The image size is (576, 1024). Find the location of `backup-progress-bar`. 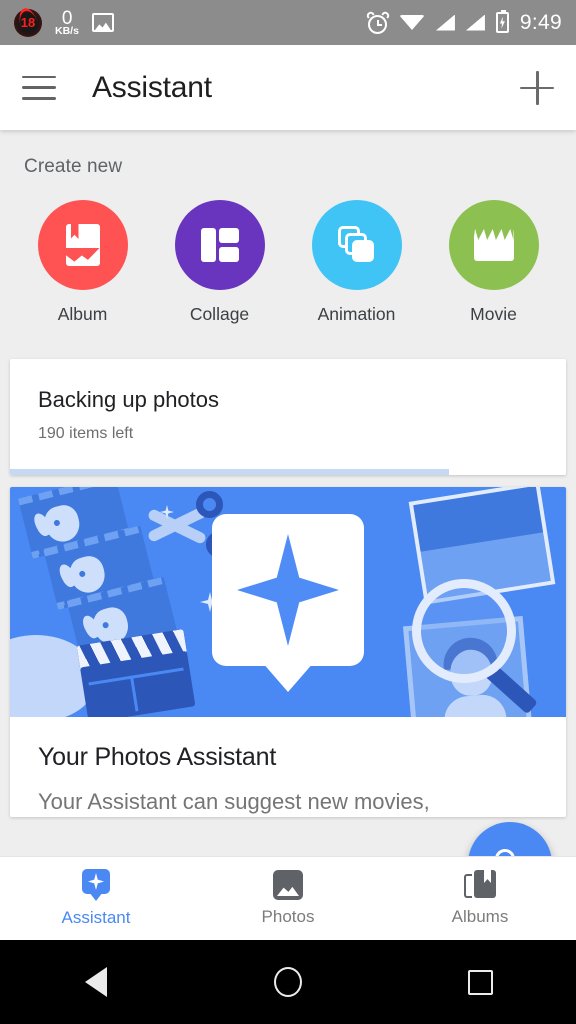

backup-progress-bar is located at coordinates (288, 472).